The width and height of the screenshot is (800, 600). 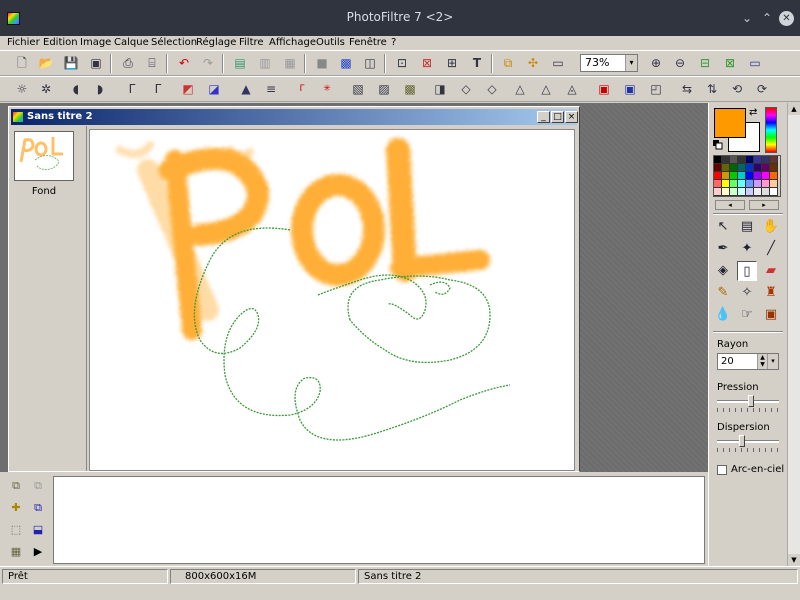 I want to click on clone-tool-icon: ▣, so click(x=771, y=315).